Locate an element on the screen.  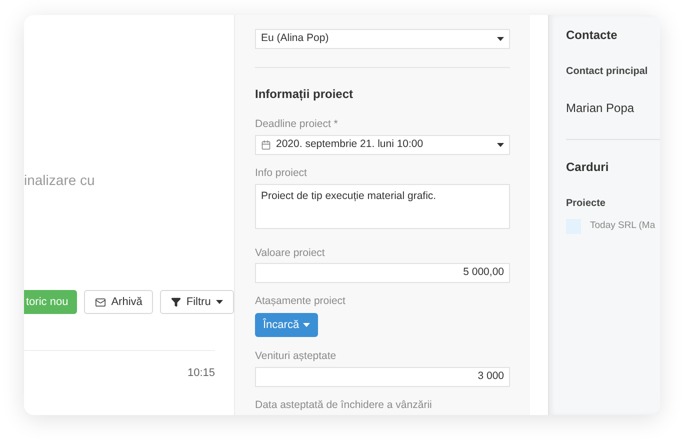
date-select: 2020. septembrie 21. luni 10:00 is located at coordinates (382, 144).